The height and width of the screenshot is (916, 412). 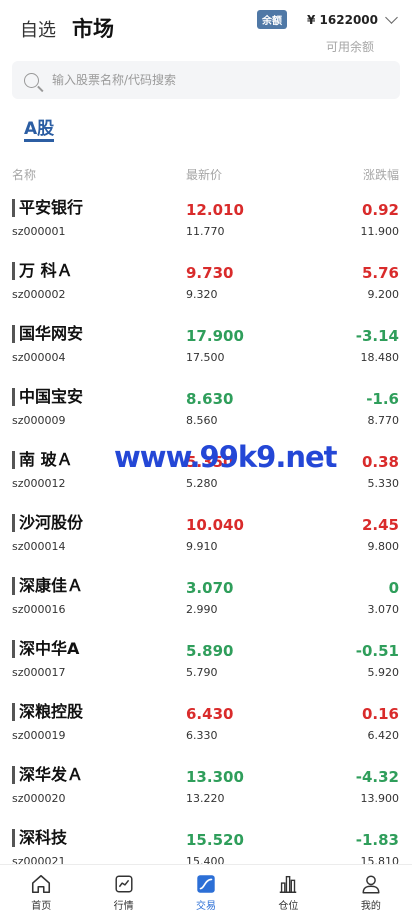 I want to click on stock-base-price: 6.420, so click(x=383, y=735).